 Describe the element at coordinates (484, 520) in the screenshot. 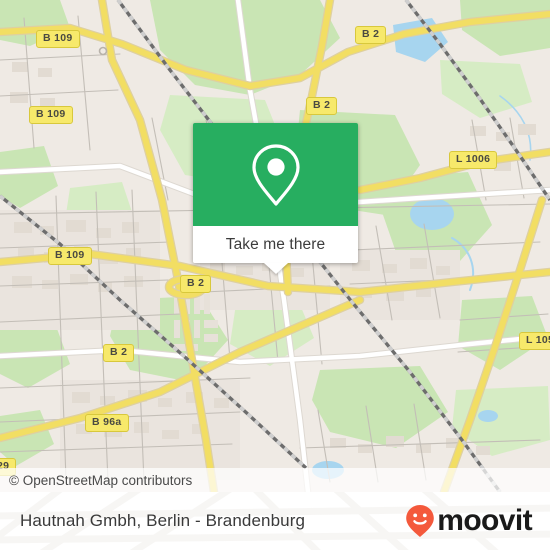

I see `moovit-wordmark: moovit` at that location.